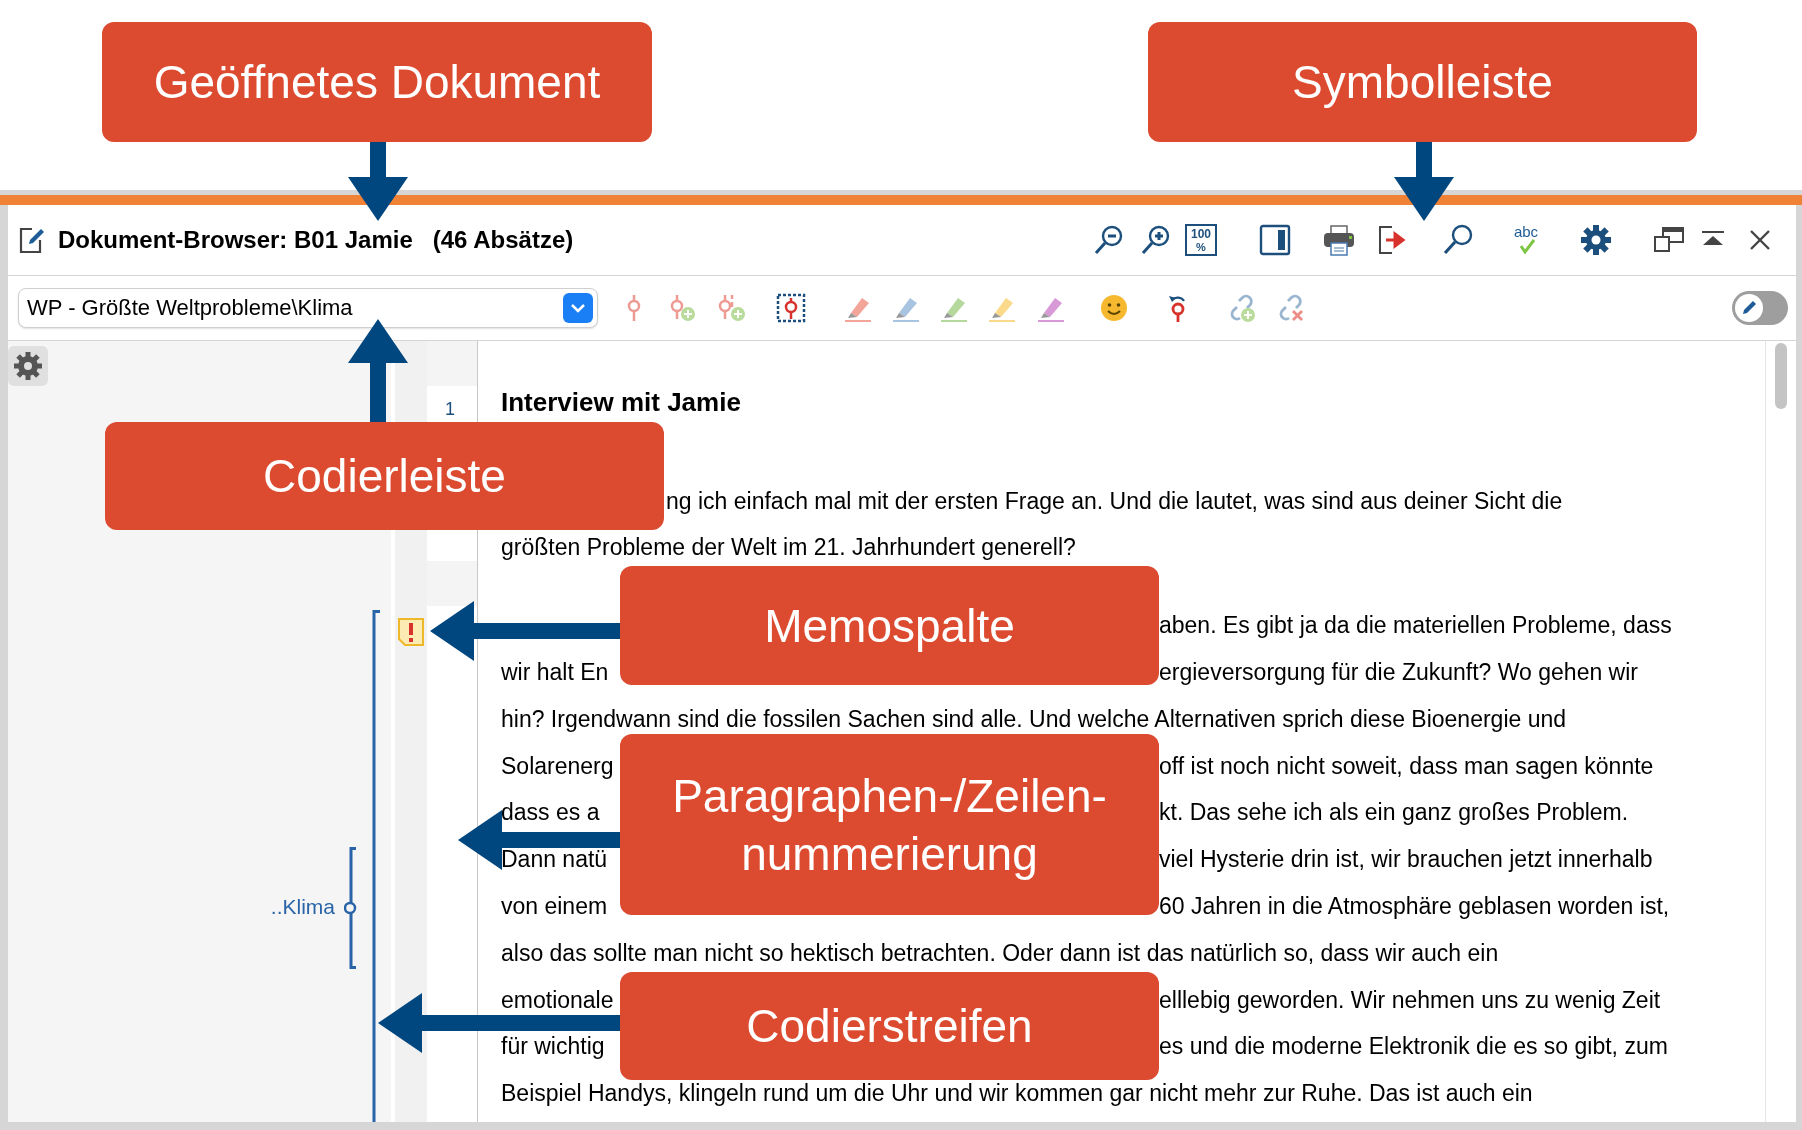 Image resolution: width=1802 pixels, height=1130 pixels. I want to click on text-line: kt. Das sehe ich als ein ganz großes Problem., so click(1394, 813).